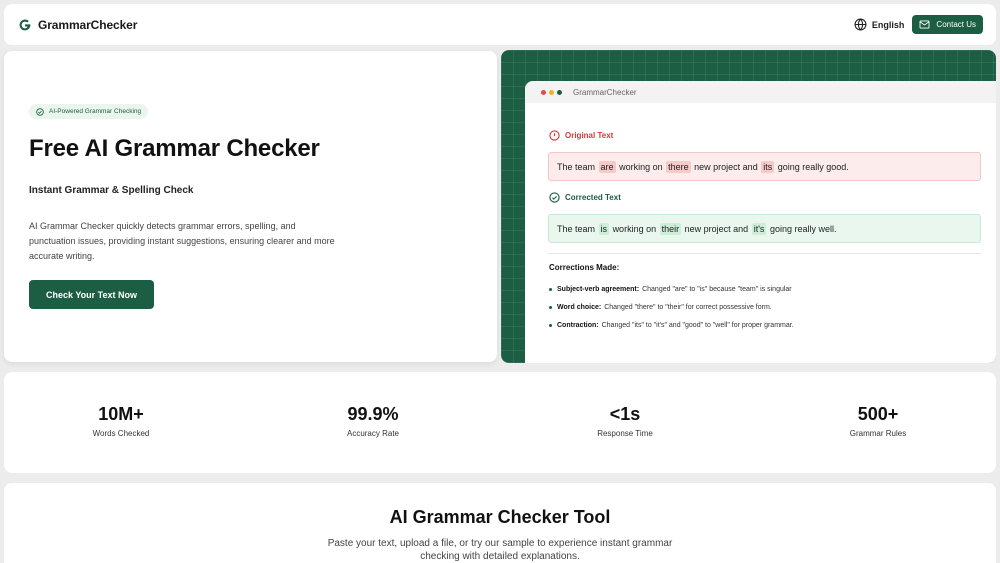  What do you see at coordinates (578, 325) in the screenshot?
I see `correction-item-title: Contraction:` at bounding box center [578, 325].